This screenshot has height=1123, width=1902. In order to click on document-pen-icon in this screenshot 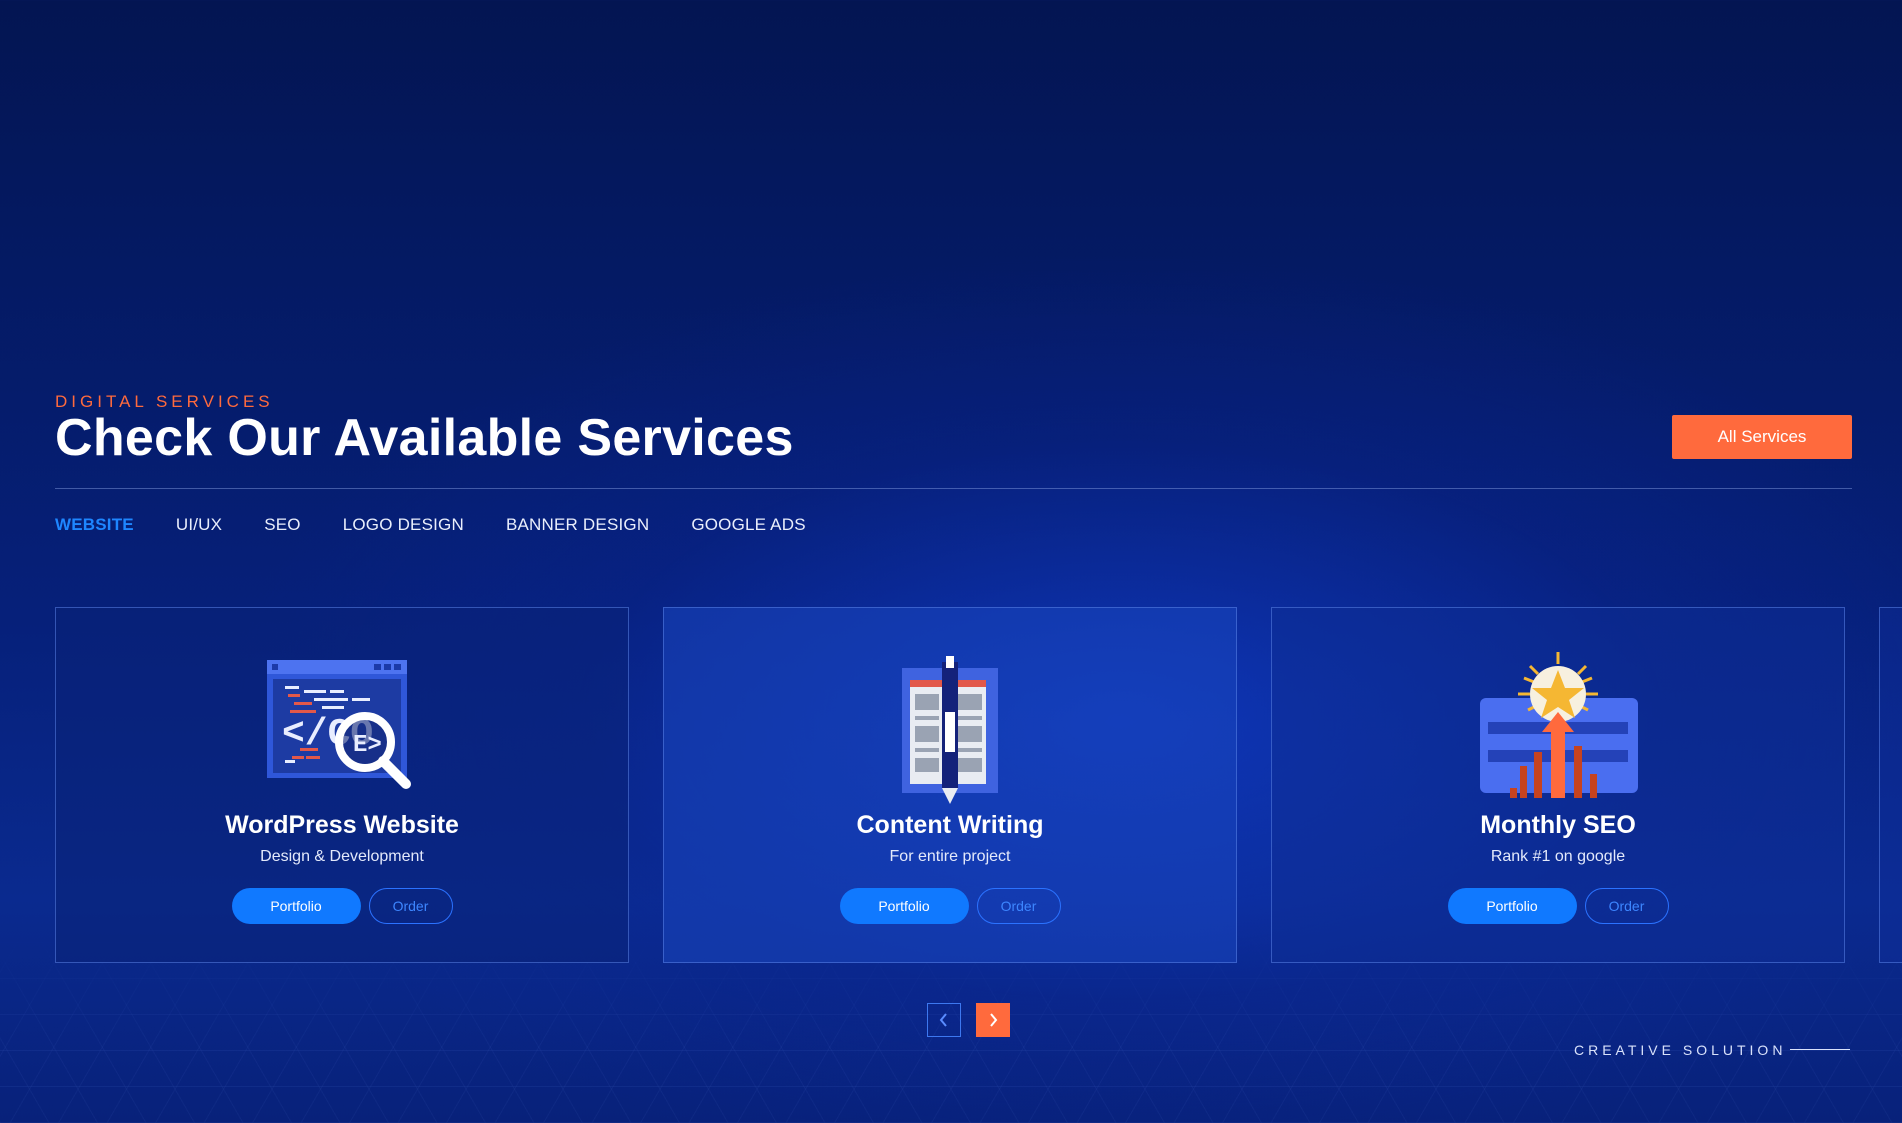, I will do `click(950, 730)`.